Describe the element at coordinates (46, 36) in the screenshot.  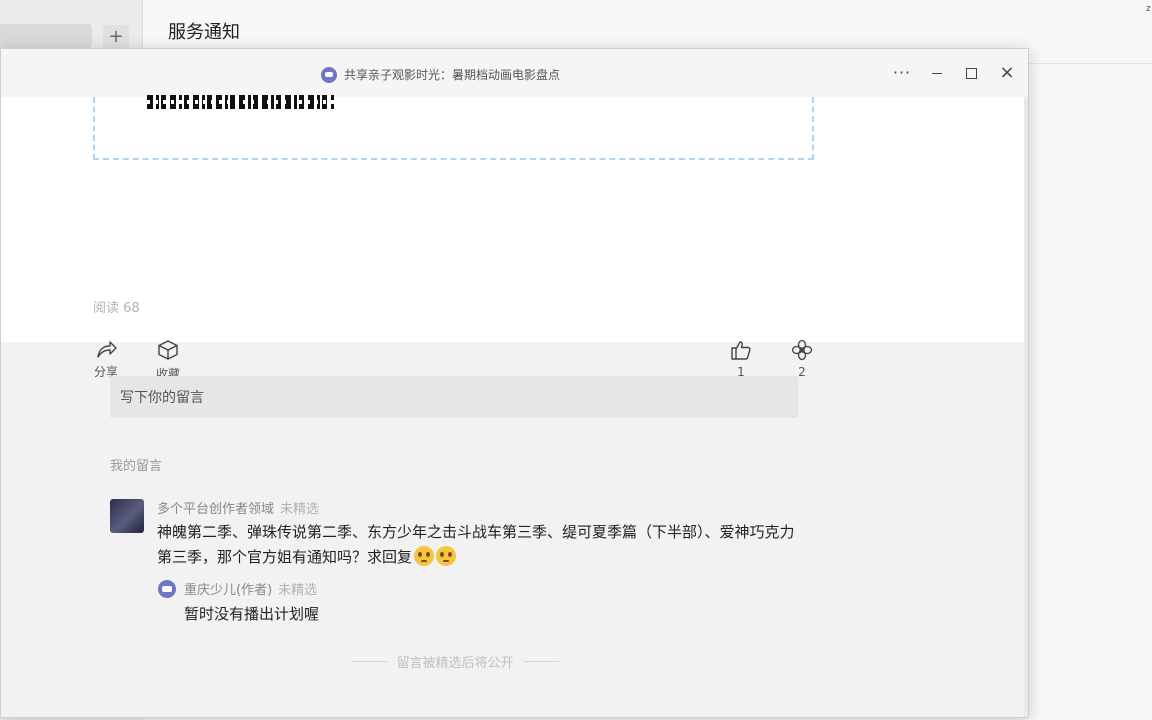
I see `background-tab` at that location.